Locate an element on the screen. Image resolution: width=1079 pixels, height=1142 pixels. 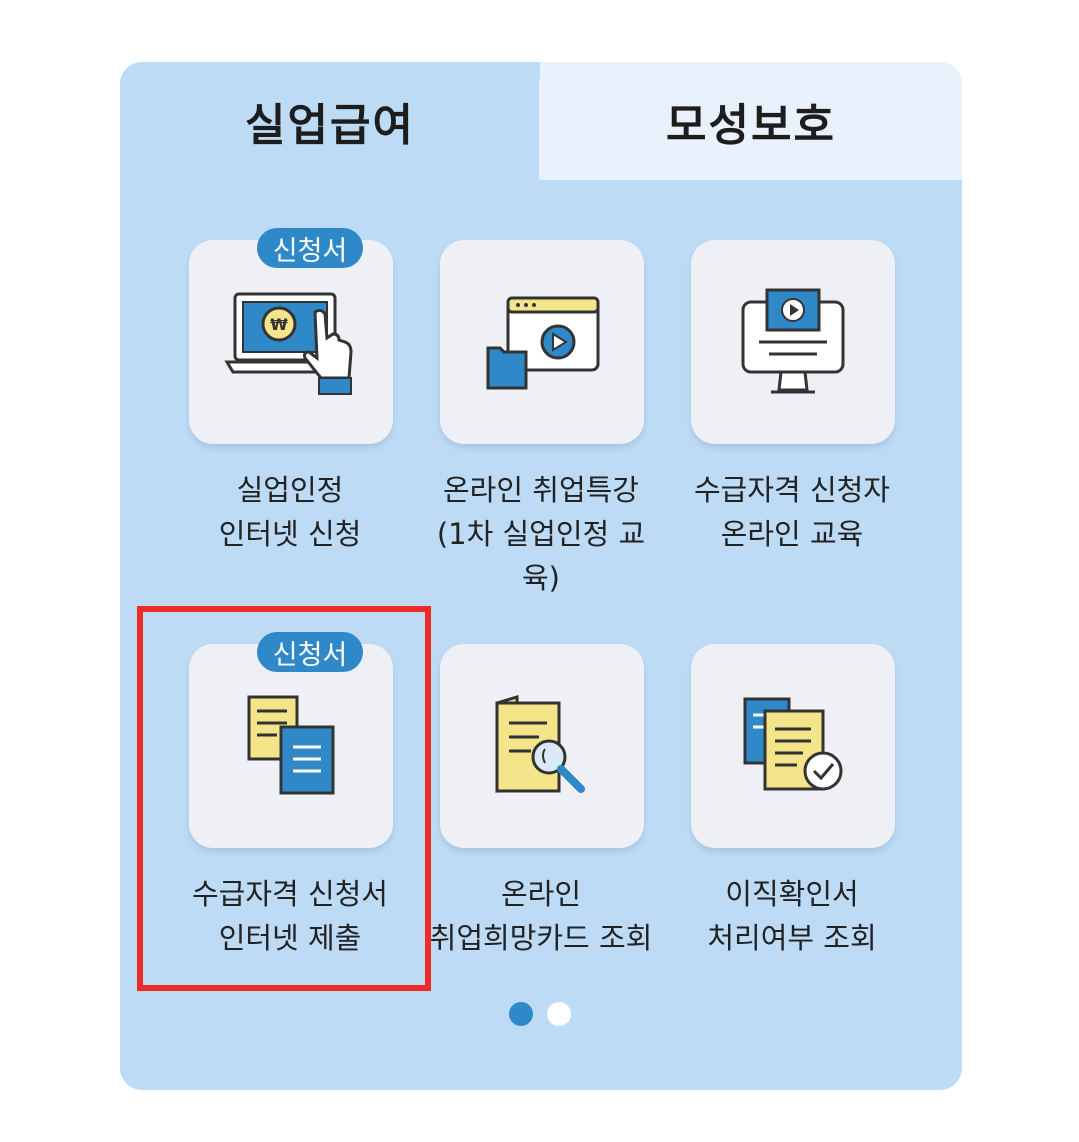
document-check-icon is located at coordinates (793, 744).